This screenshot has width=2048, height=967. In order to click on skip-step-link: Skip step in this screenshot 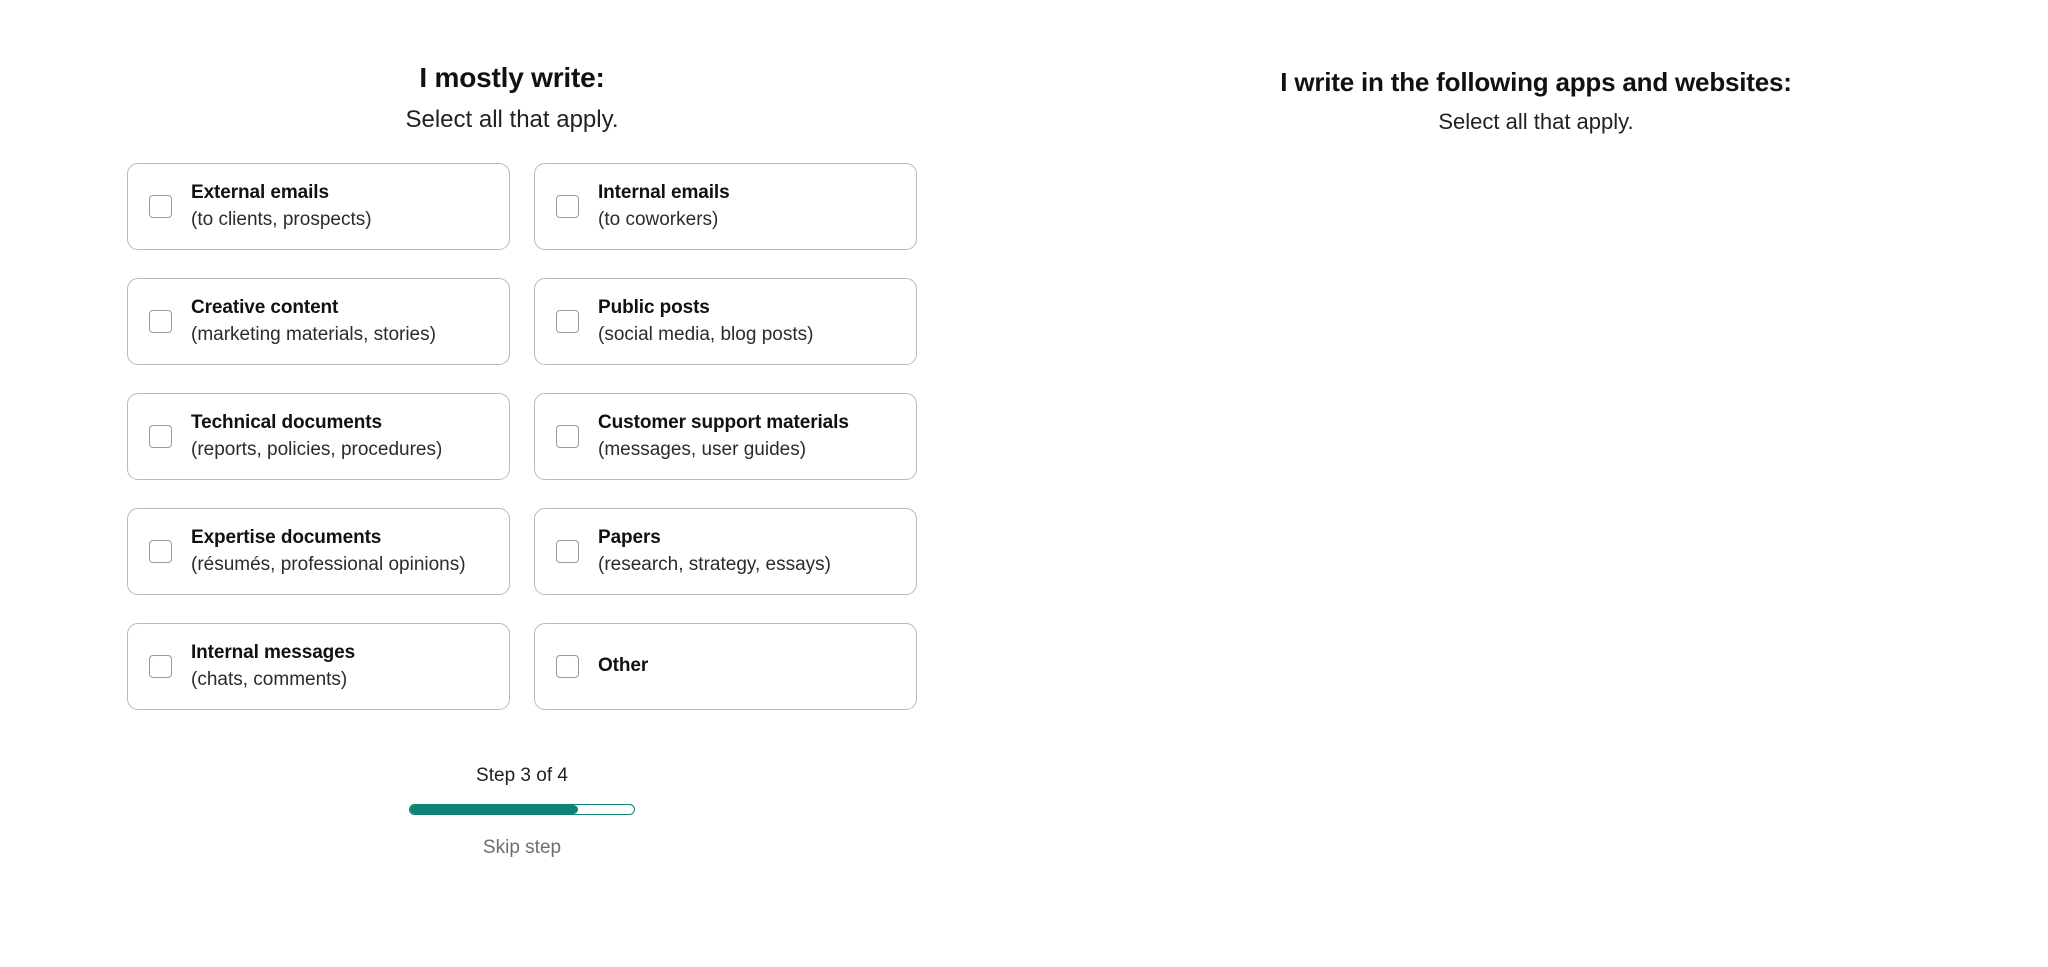, I will do `click(522, 848)`.